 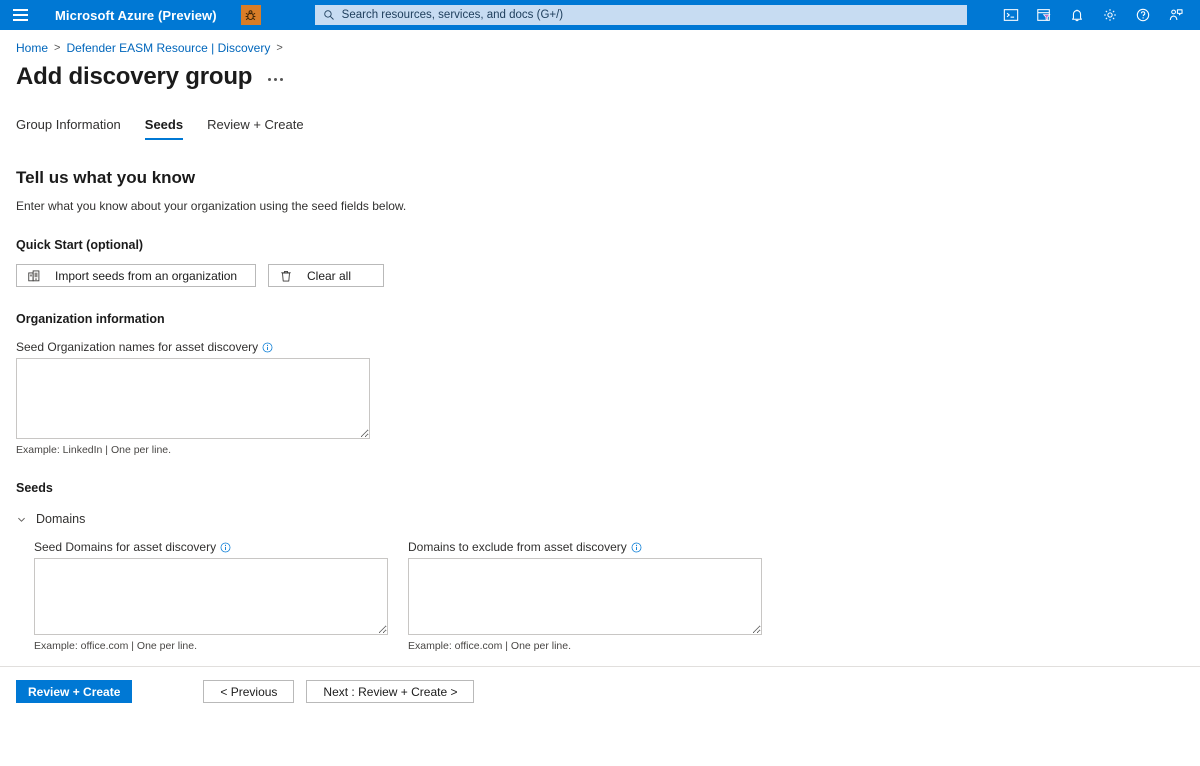 I want to click on more-options-icon, so click(x=275, y=79).